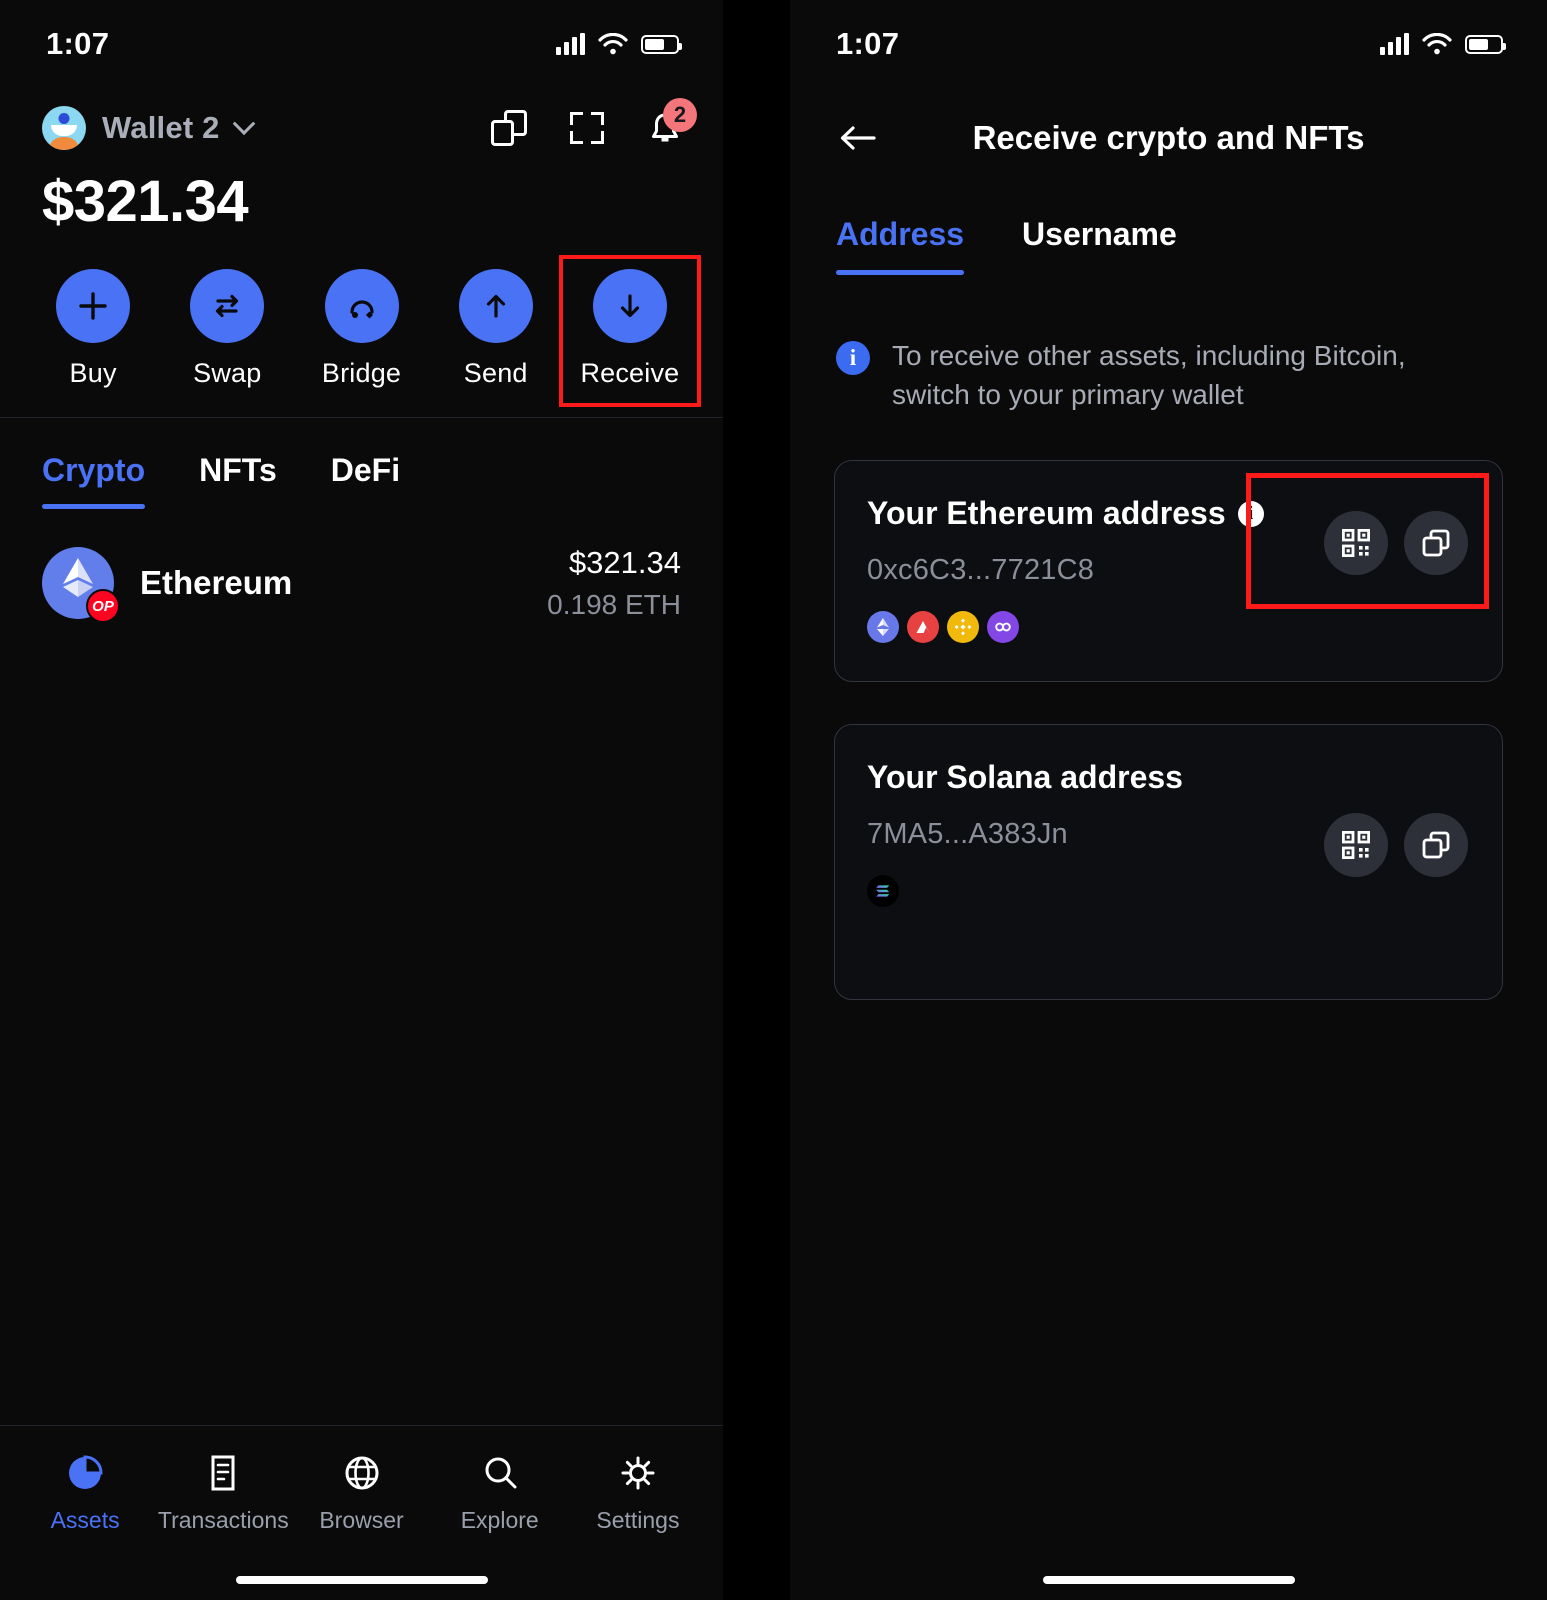 The height and width of the screenshot is (1600, 1547). What do you see at coordinates (680, 115) in the screenshot?
I see `notification-badge: 2` at bounding box center [680, 115].